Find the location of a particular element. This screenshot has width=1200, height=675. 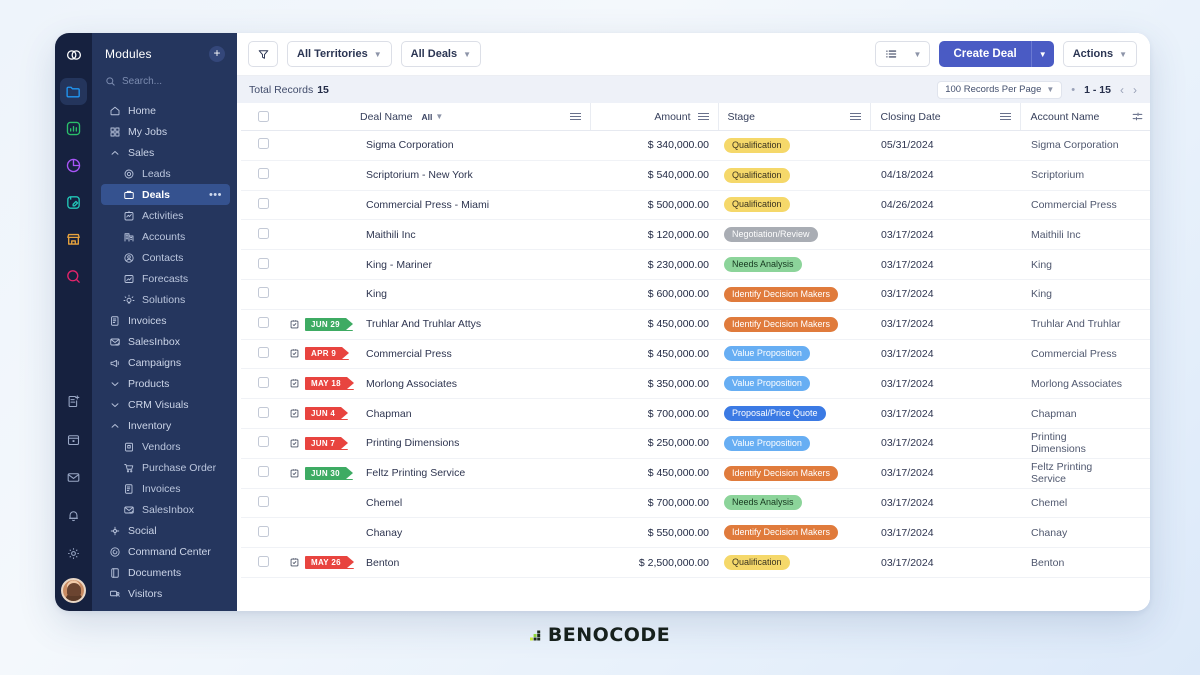

sidebar-item-activities: Activities is located at coordinates (164, 215).